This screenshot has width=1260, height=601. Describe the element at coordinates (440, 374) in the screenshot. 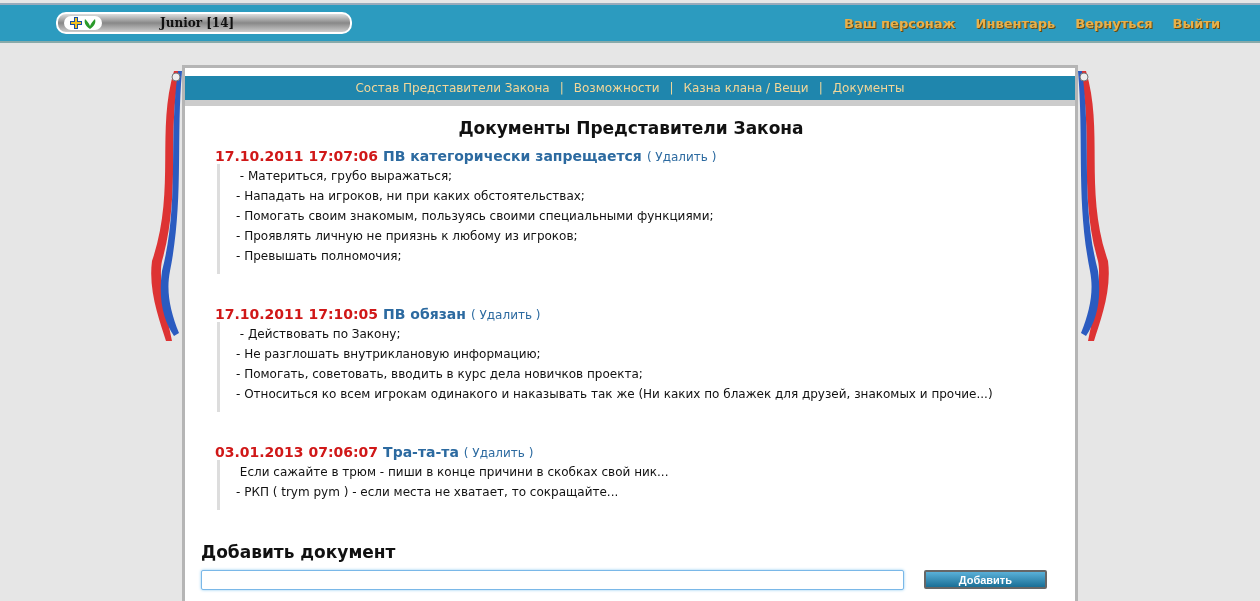

I see `document-line: - Помогать, советовать, вводить в курс дела новичков проекта;` at that location.